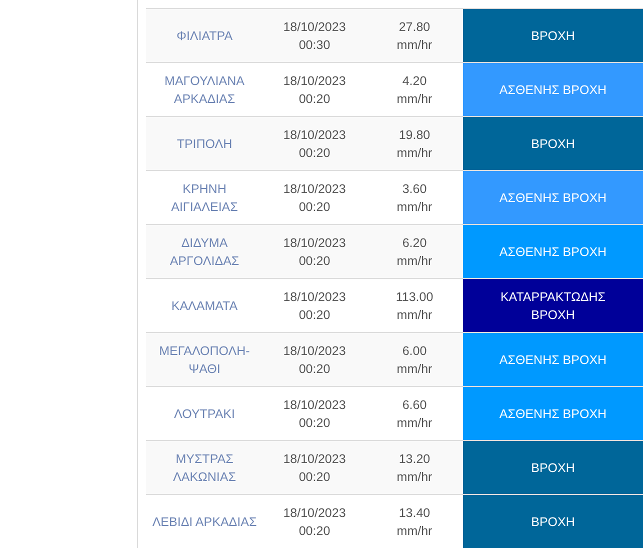 The width and height of the screenshot is (643, 548). Describe the element at coordinates (414, 414) in the screenshot. I see `rainfall-rate: 6.60 mm/hr` at that location.